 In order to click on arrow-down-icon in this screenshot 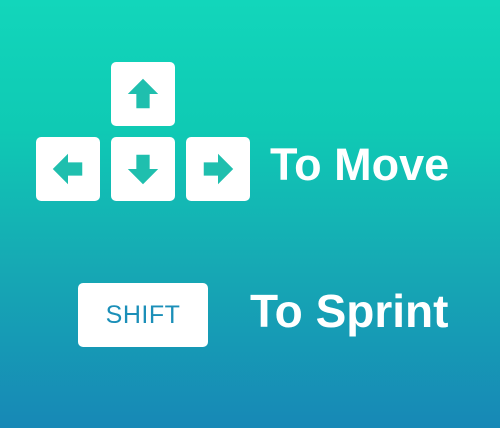, I will do `click(143, 169)`.